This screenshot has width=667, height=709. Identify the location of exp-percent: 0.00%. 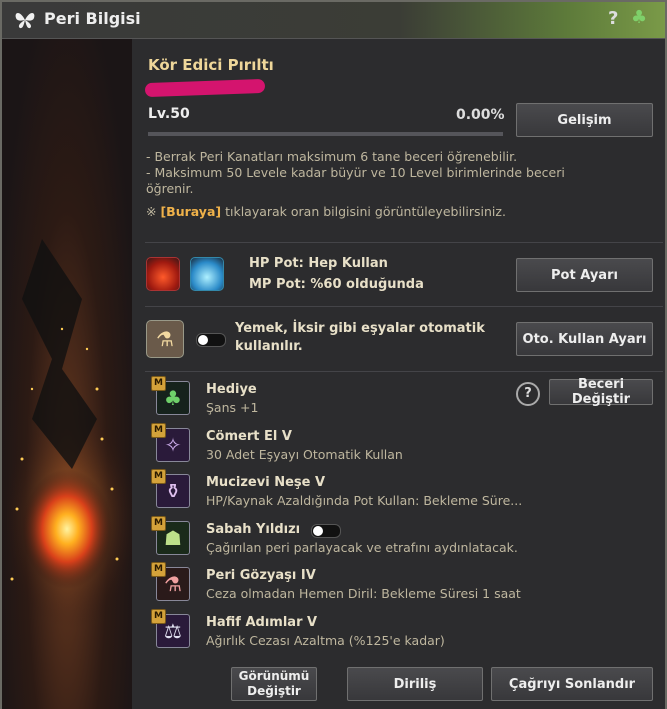
(480, 115).